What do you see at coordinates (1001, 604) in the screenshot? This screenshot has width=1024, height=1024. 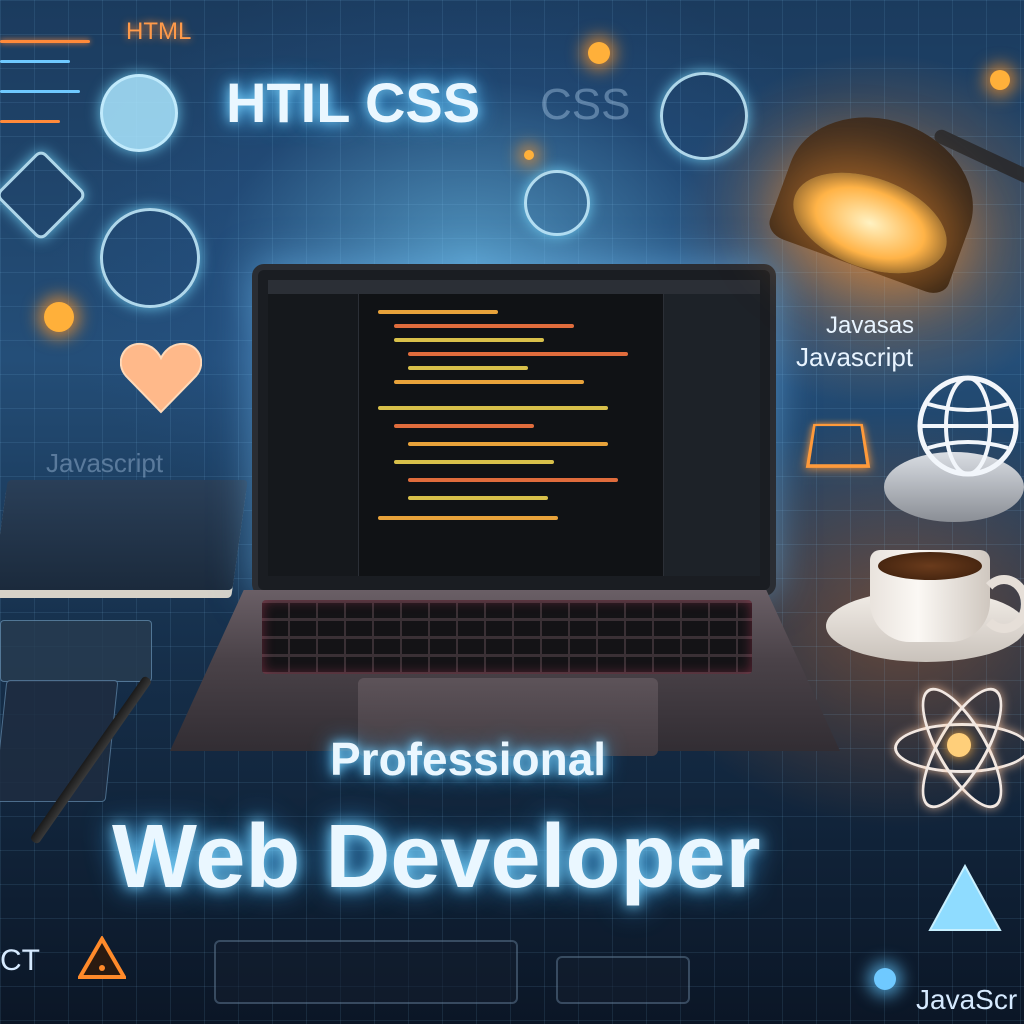 I see `cup-handle` at bounding box center [1001, 604].